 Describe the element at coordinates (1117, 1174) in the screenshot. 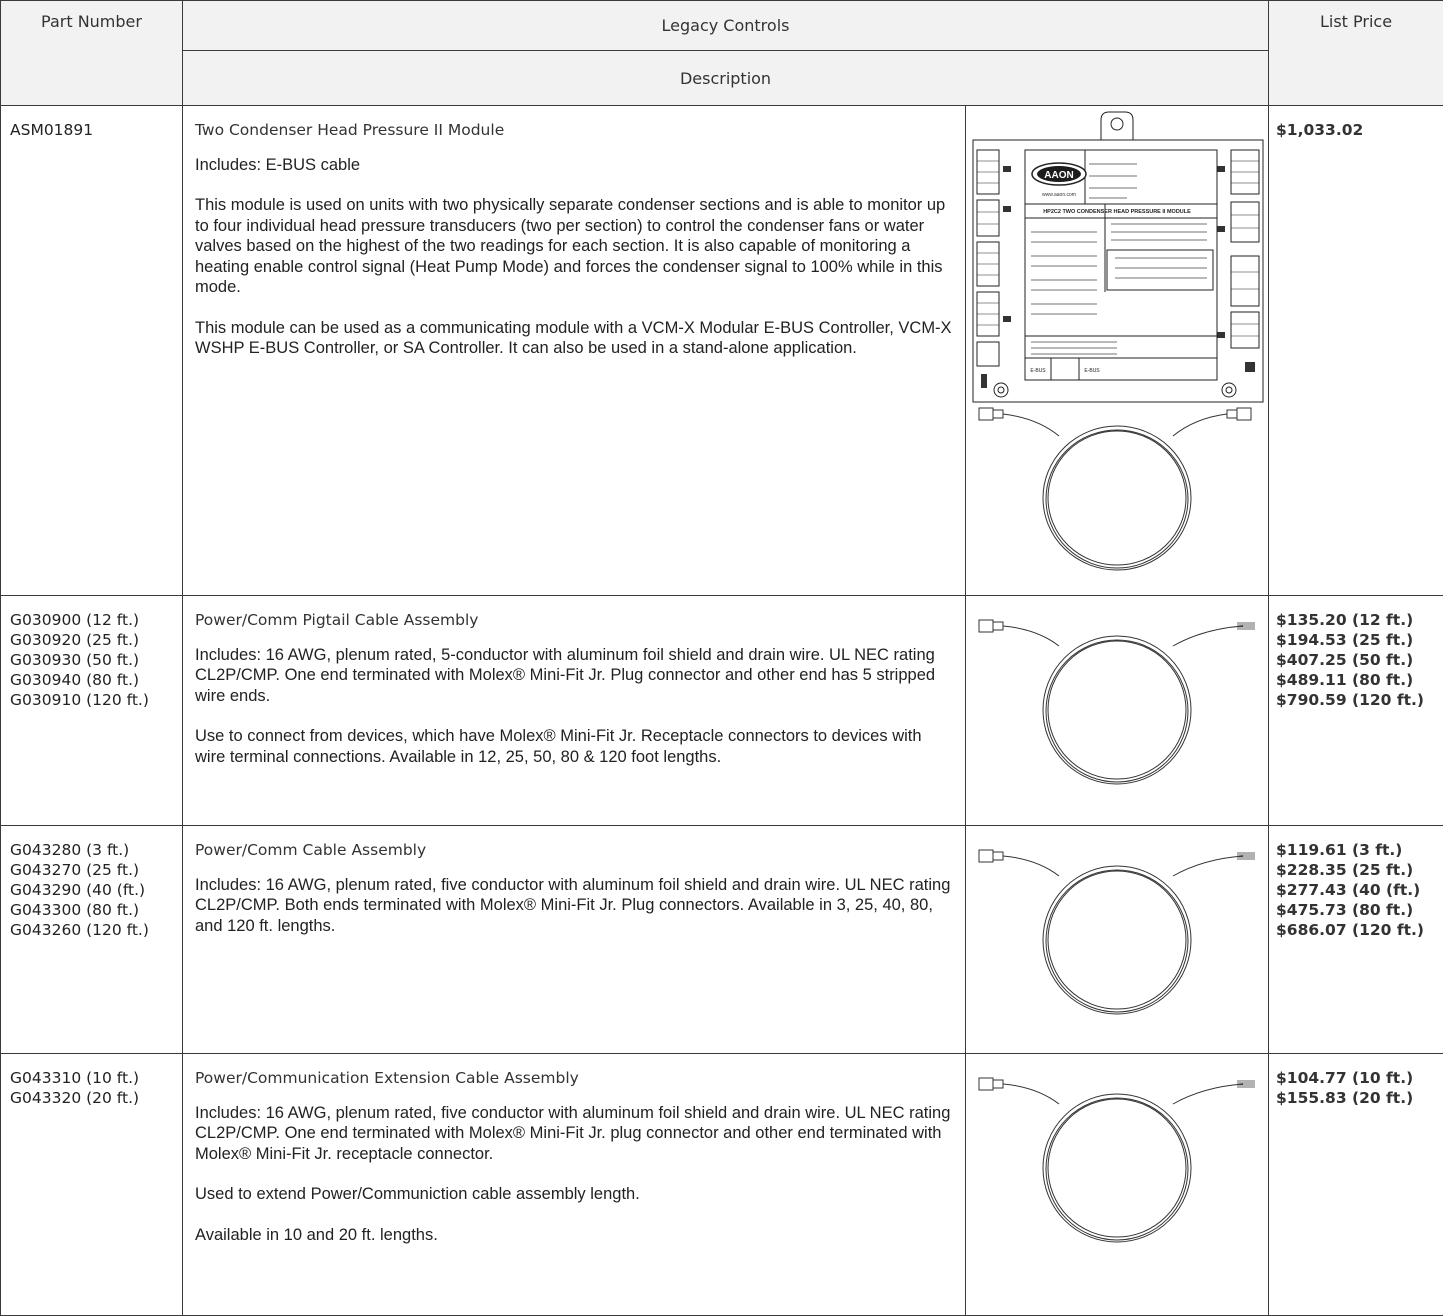

I see `extension-cable-image` at that location.